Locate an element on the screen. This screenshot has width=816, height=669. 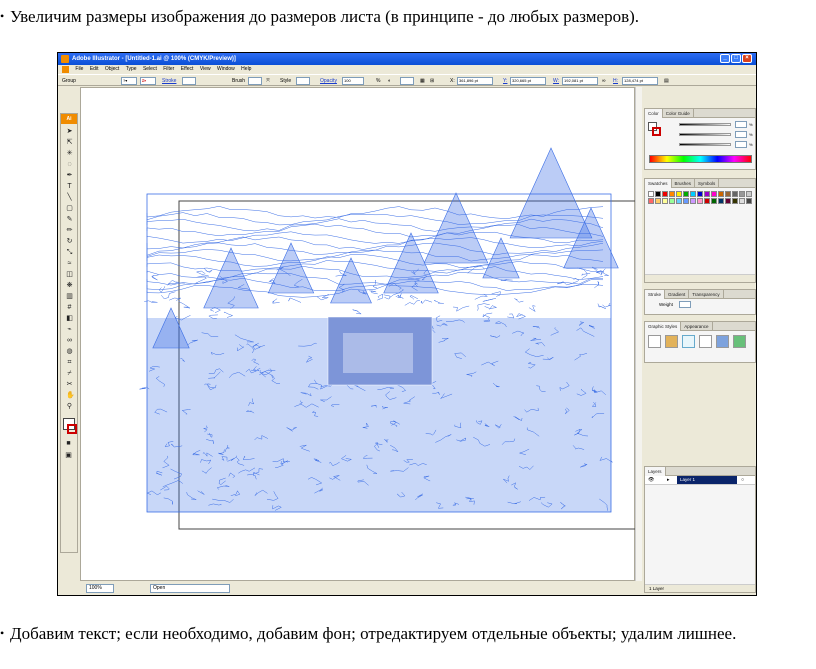
line-tool-icon: ╲ is located at coordinates (69, 197).